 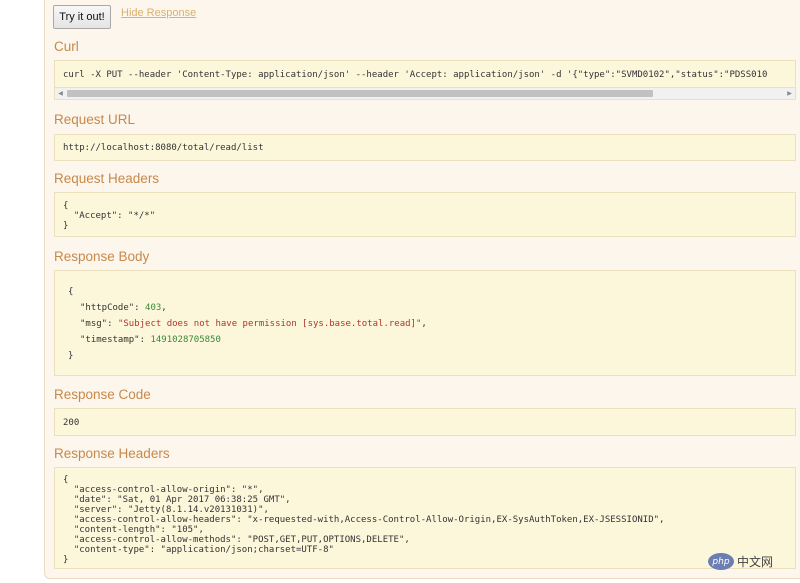 I want to click on response-body-timestamp: "timestamp": 1491028705850, so click(x=150, y=340).